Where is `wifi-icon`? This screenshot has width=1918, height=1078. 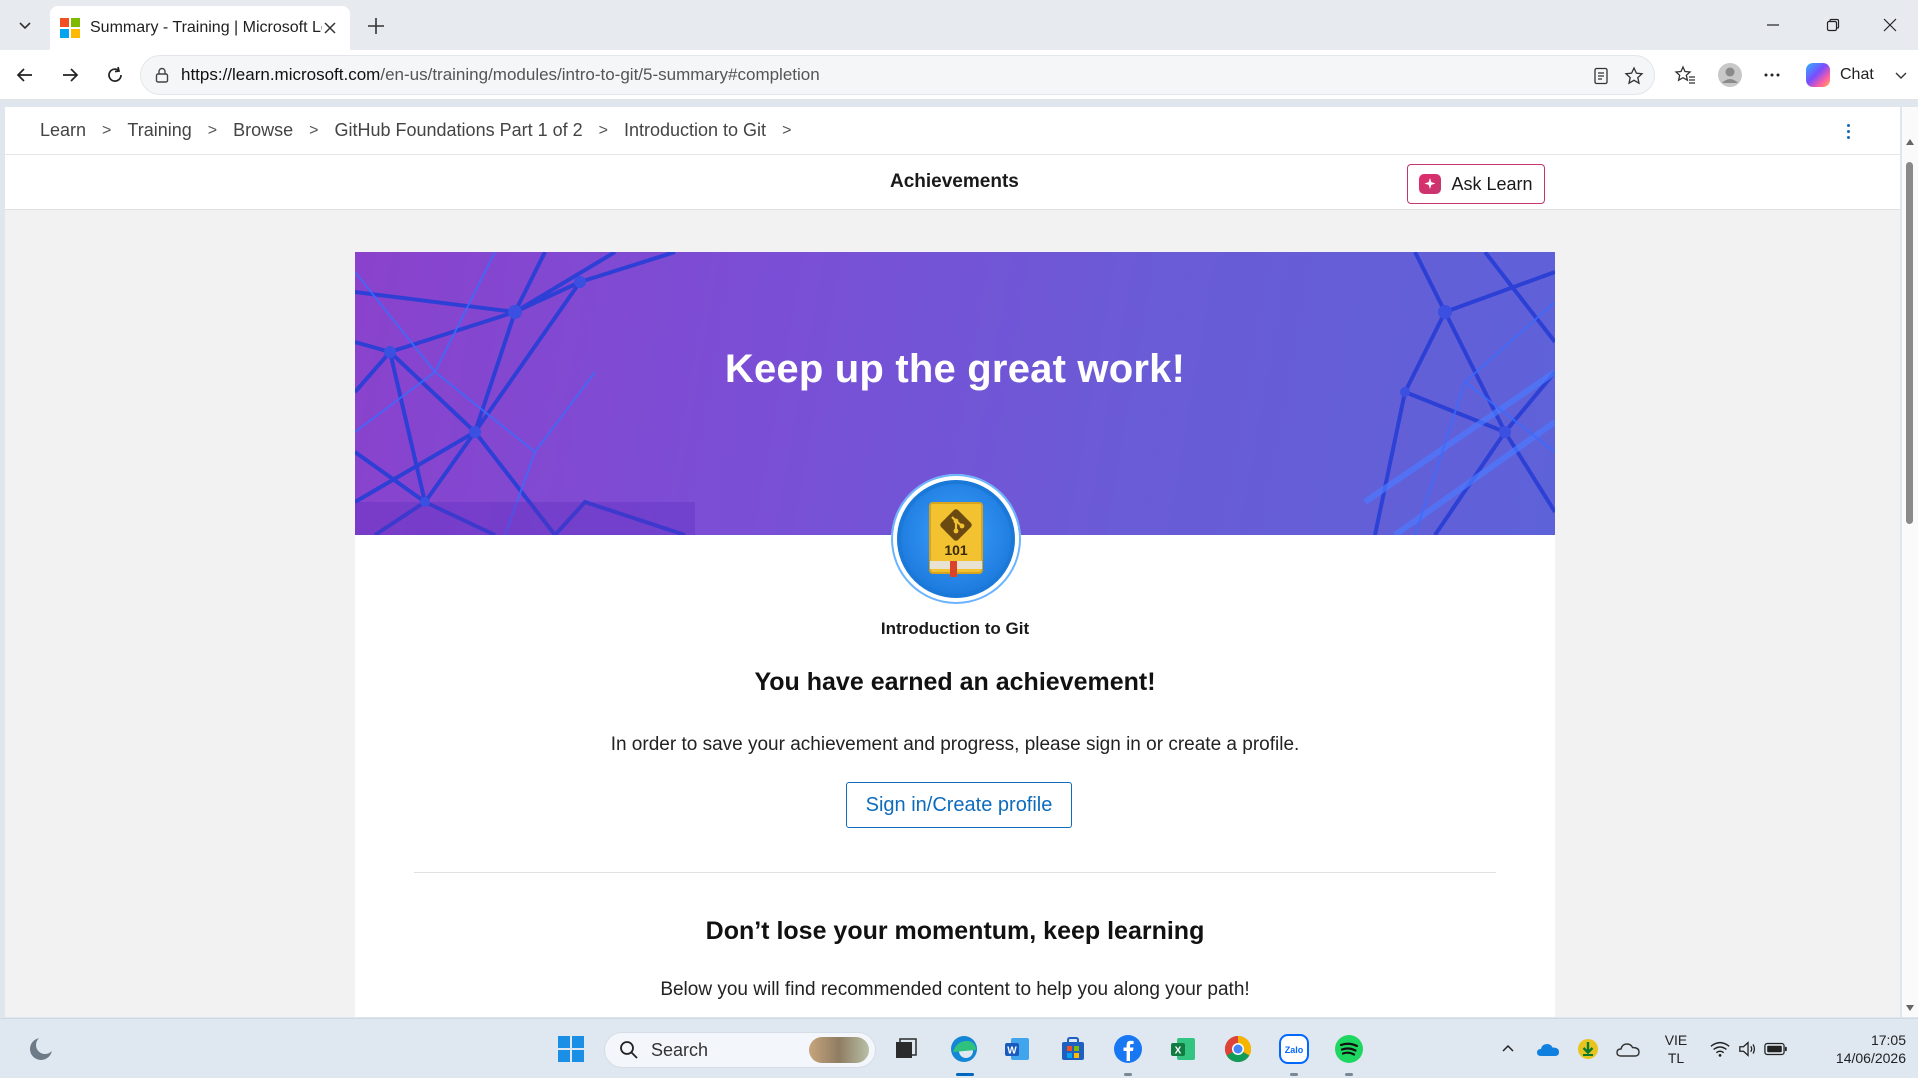 wifi-icon is located at coordinates (1720, 1049).